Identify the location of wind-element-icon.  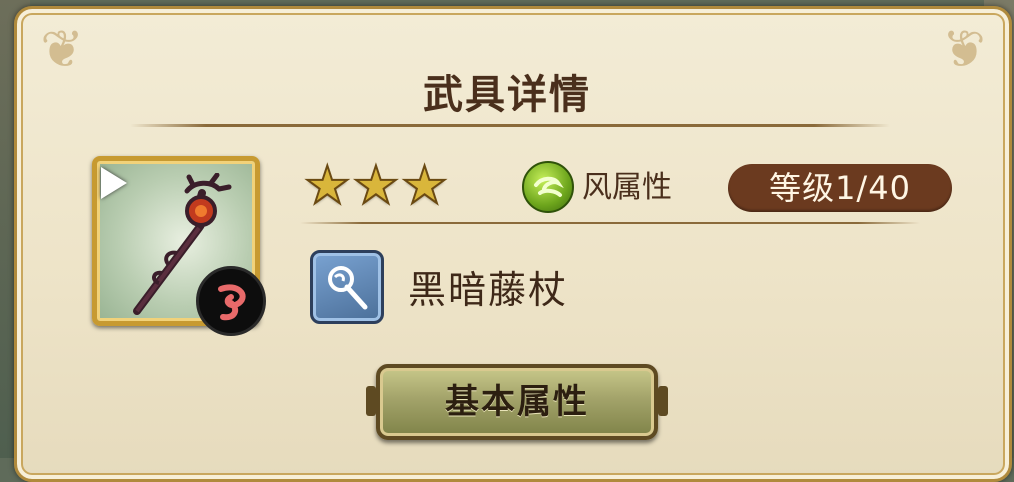
(548, 187).